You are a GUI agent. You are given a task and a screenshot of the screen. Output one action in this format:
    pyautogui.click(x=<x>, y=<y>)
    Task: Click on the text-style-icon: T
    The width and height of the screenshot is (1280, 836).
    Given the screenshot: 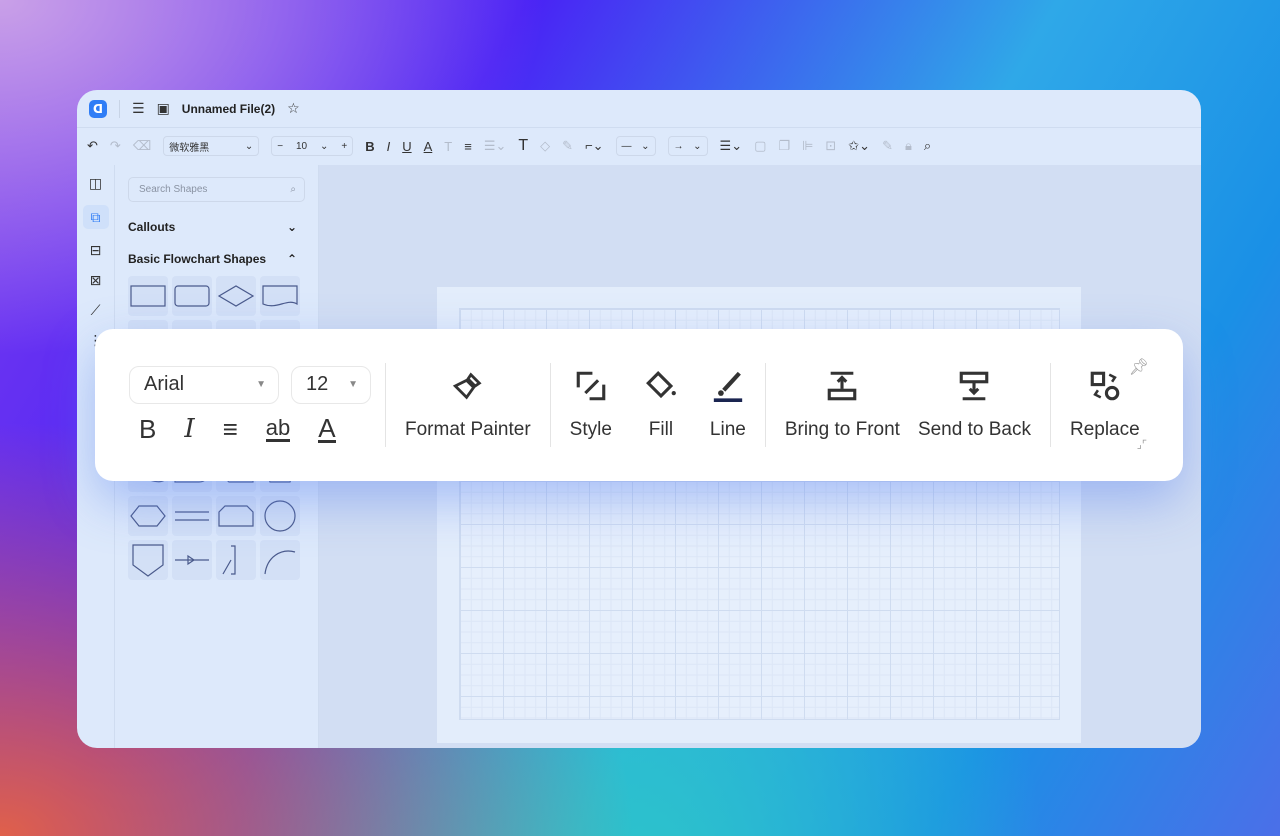 What is the action you would take?
    pyautogui.click(x=448, y=146)
    